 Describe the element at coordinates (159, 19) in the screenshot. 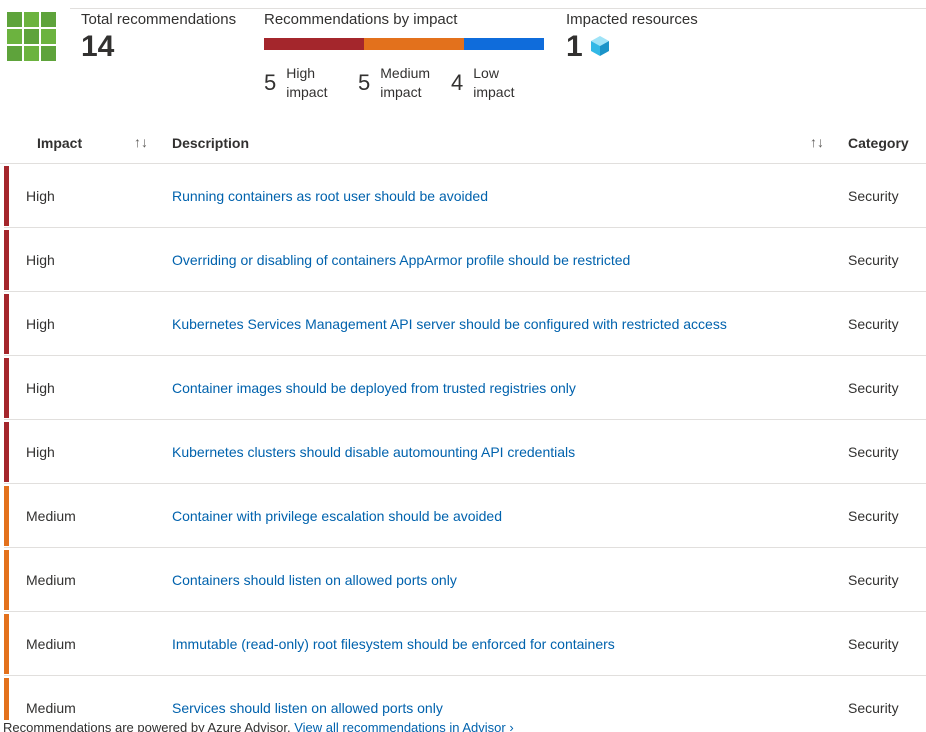

I see `total-recommendations-label: Total recommendations` at that location.